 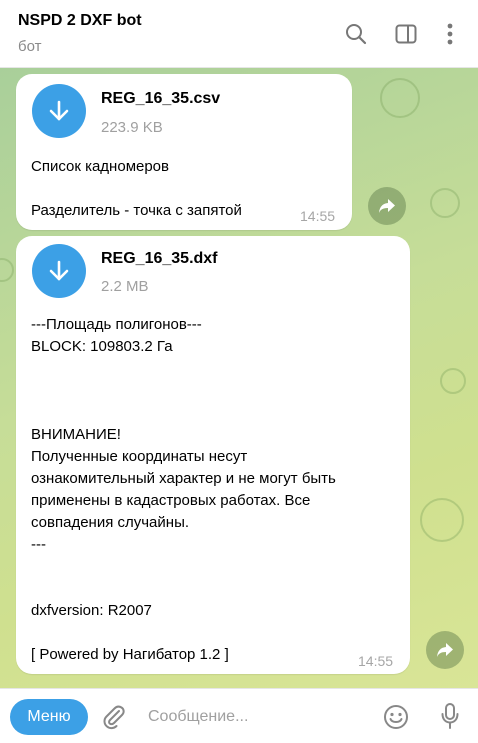 What do you see at coordinates (30, 46) in the screenshot?
I see `chat-subtitle: бот` at bounding box center [30, 46].